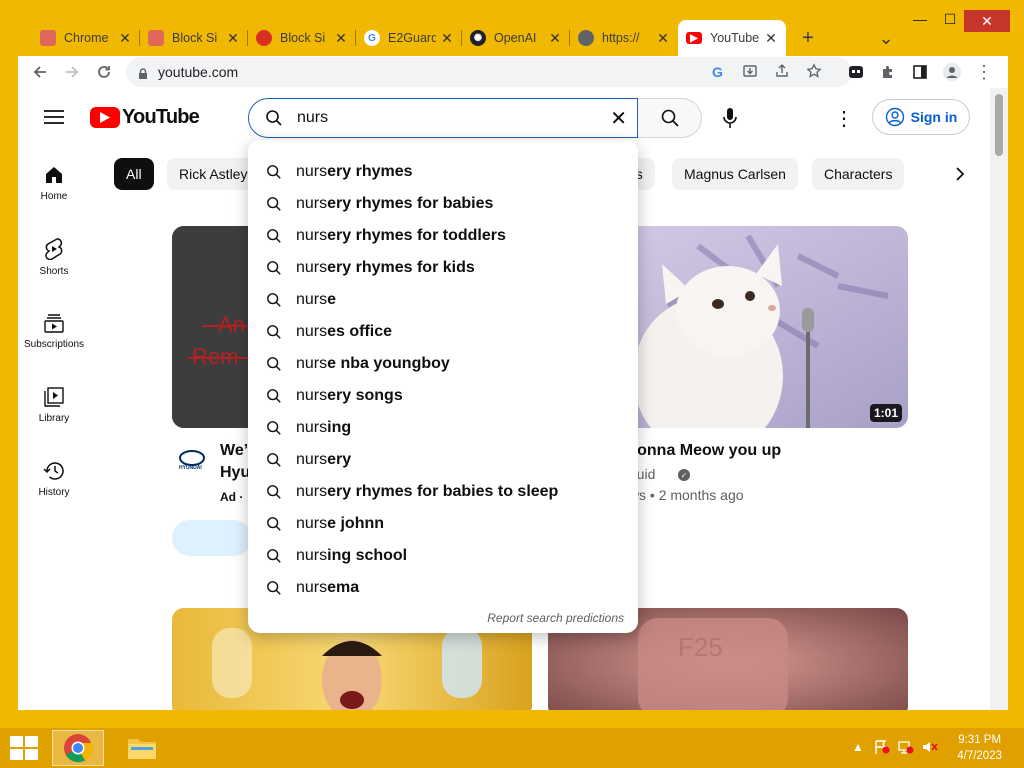 This screenshot has height=768, width=1024. Describe the element at coordinates (920, 72) in the screenshot. I see `side-panel-icon` at that location.